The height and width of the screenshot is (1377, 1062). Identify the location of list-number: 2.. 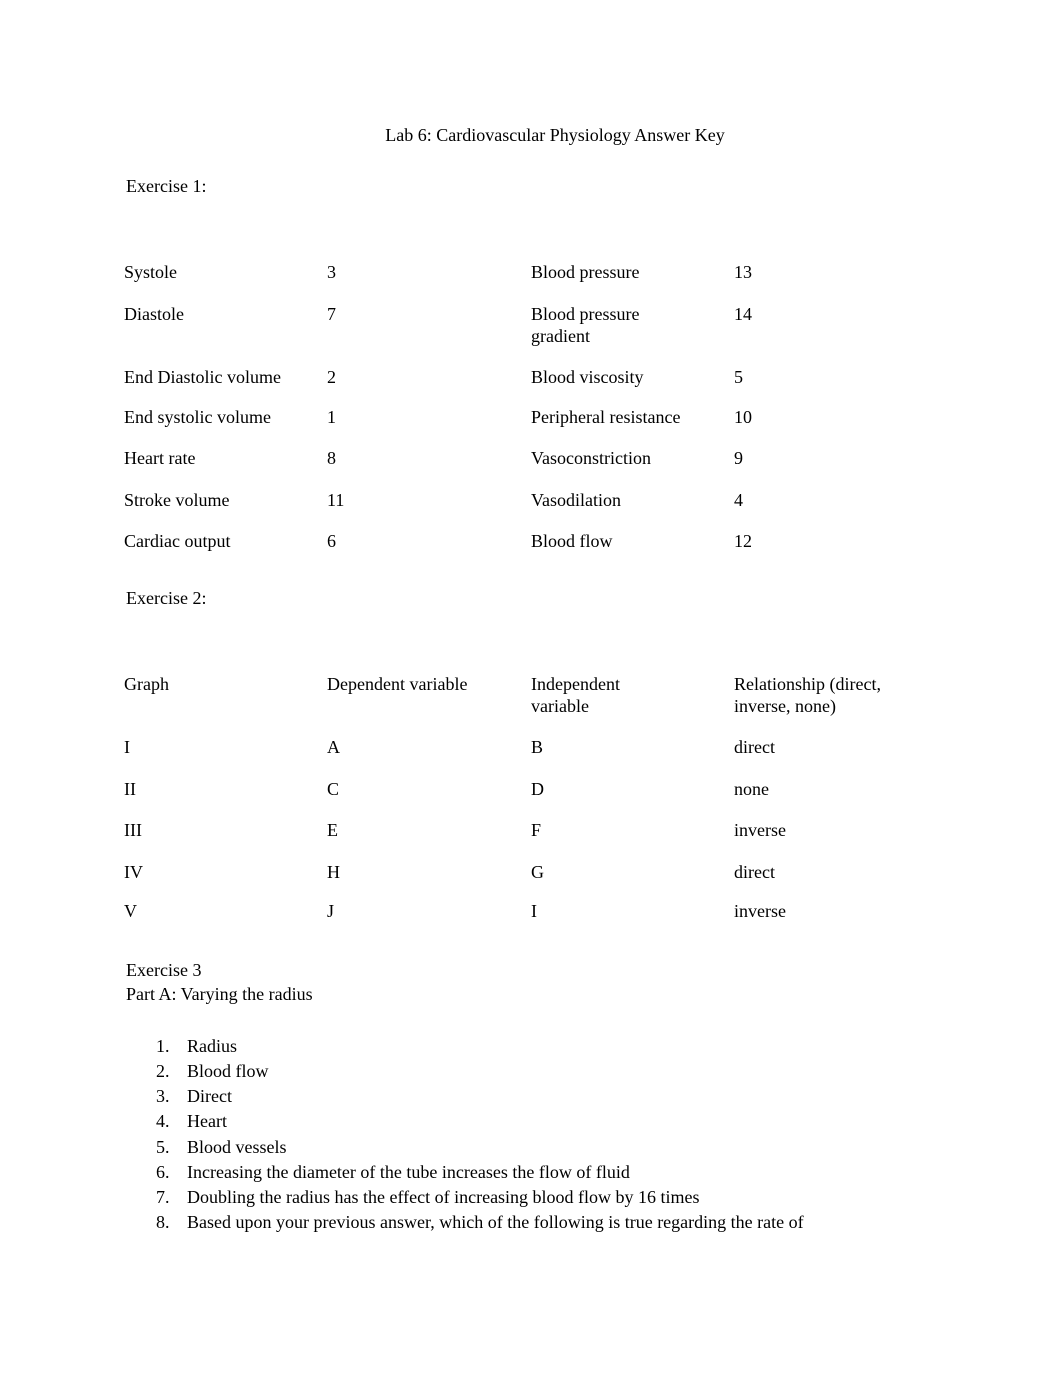
(163, 1071).